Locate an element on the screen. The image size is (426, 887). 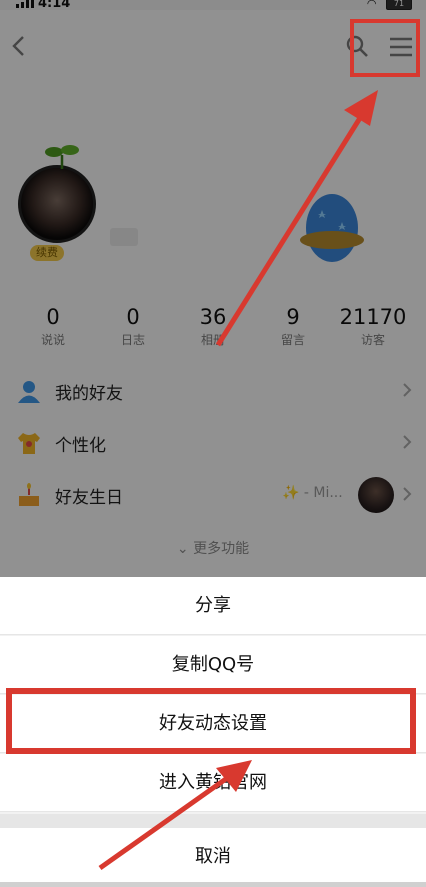
arrow-to-menu-icon is located at coordinates (296, 218).